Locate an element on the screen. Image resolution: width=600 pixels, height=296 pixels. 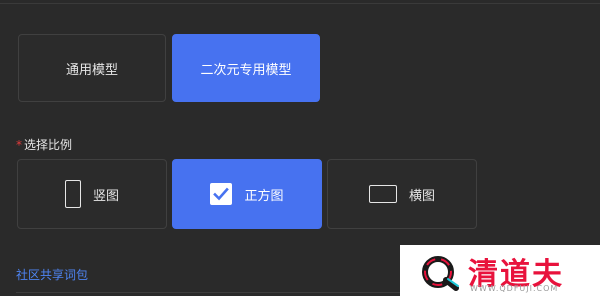
ratio-option-portrait: 竖图 is located at coordinates (92, 194).